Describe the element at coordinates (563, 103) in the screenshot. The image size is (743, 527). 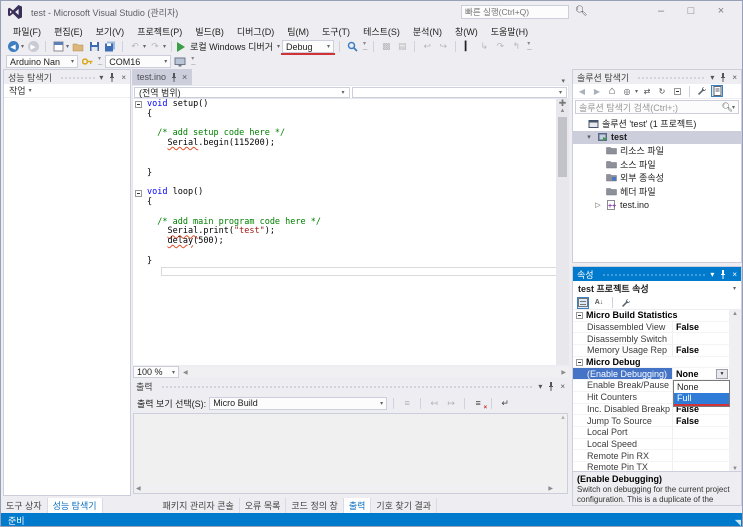
I see `split-editor-handle: ✚` at that location.